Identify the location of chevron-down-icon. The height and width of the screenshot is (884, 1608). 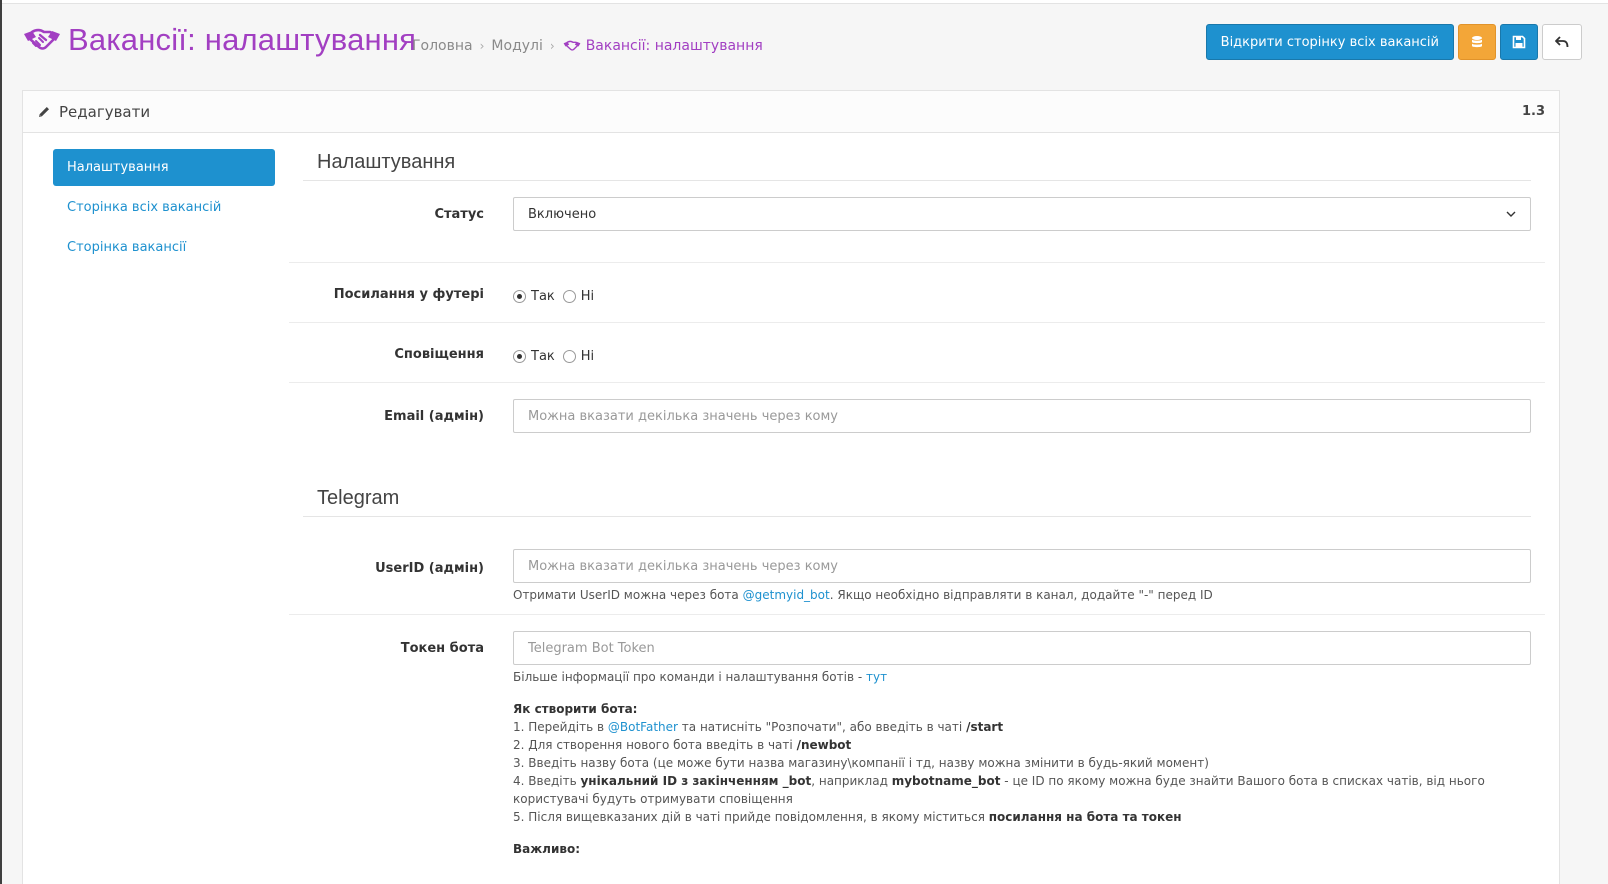
(1511, 214).